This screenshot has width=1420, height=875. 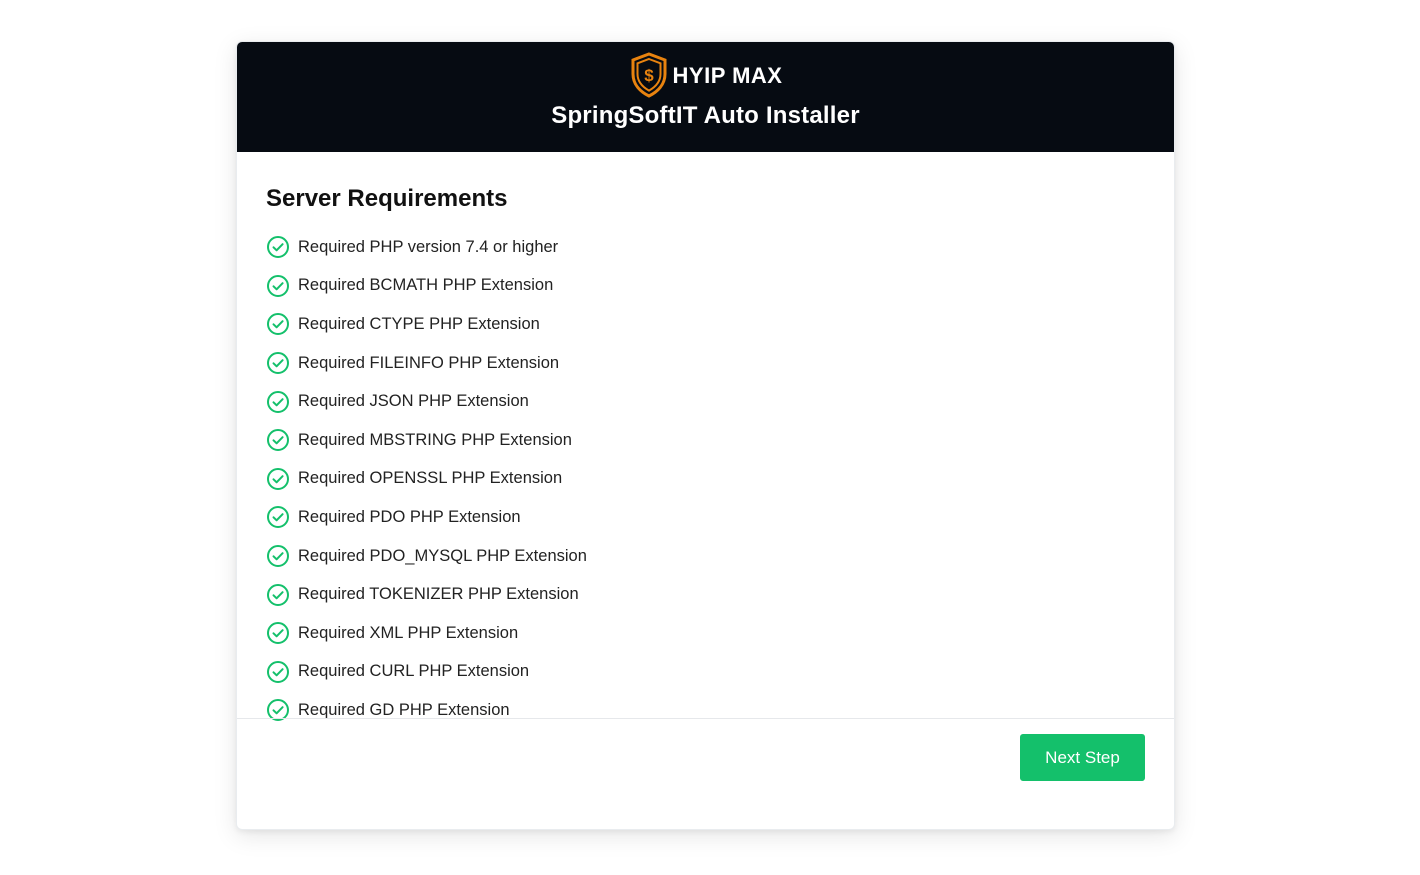 What do you see at coordinates (429, 362) in the screenshot?
I see `requirement-text: Required FILEINFO PHP Extension` at bounding box center [429, 362].